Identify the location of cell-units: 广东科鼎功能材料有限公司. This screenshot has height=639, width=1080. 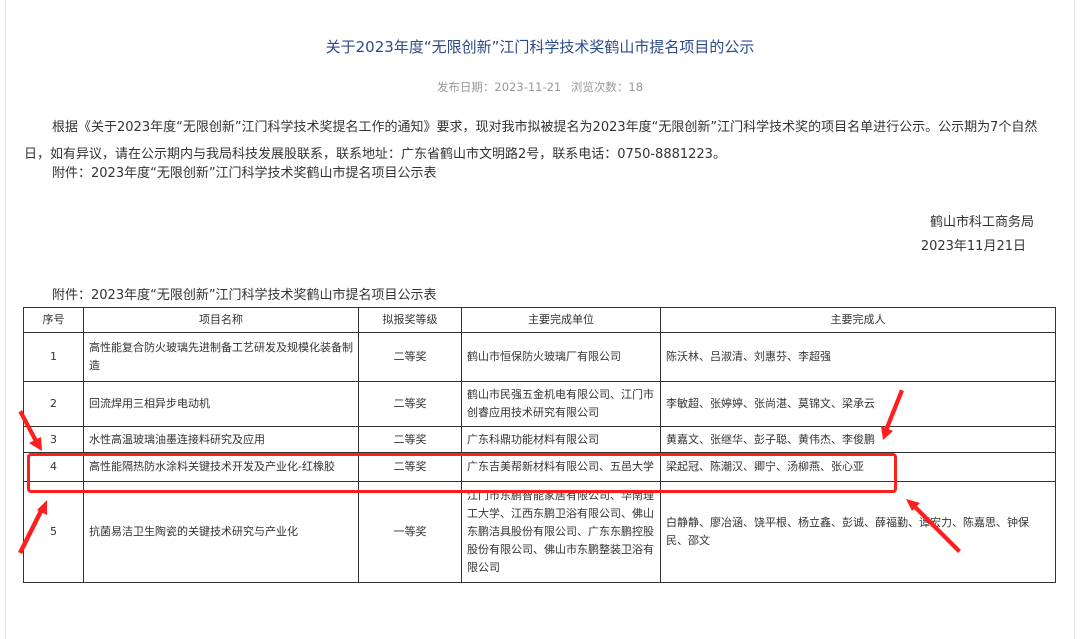
(561, 439).